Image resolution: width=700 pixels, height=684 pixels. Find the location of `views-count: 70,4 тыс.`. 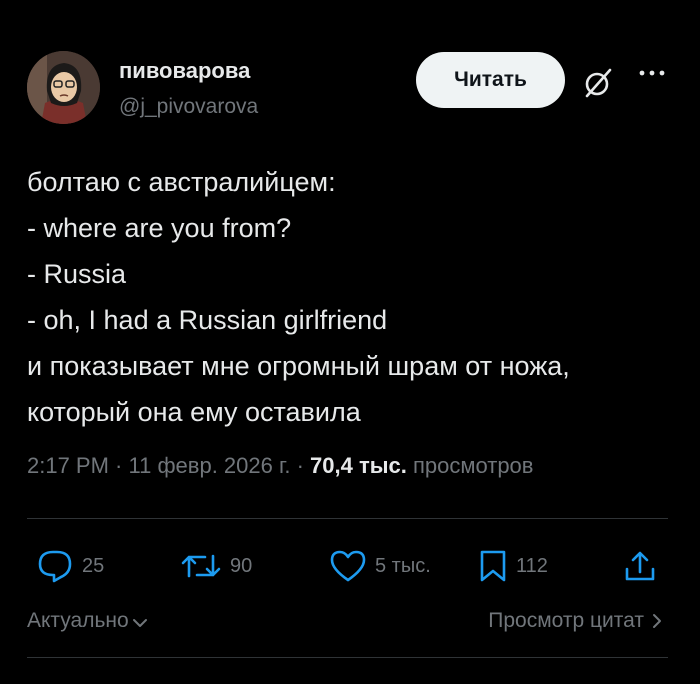

views-count: 70,4 тыс. is located at coordinates (358, 465).